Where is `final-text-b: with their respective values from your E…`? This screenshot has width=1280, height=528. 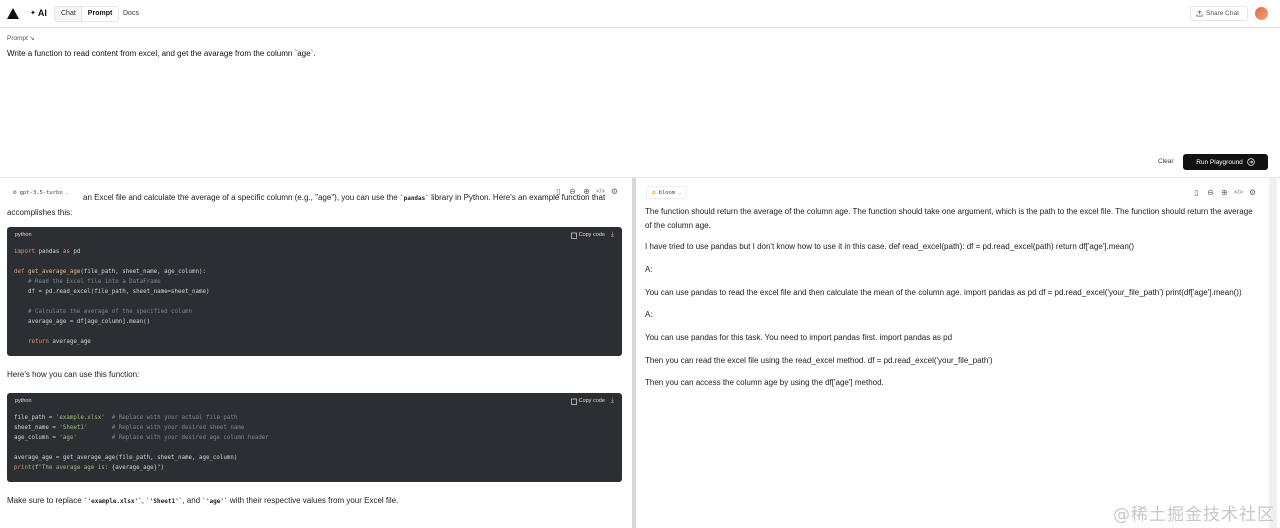
final-text-b: with their respective values from your E… is located at coordinates (313, 500).